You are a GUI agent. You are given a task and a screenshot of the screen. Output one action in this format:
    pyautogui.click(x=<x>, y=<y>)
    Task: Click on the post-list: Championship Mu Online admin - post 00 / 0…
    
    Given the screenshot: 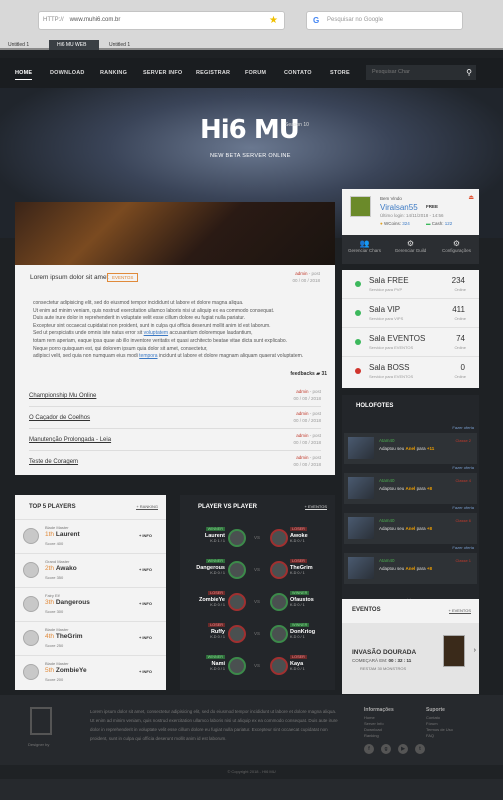 What is the action you would take?
    pyautogui.click(x=175, y=429)
    